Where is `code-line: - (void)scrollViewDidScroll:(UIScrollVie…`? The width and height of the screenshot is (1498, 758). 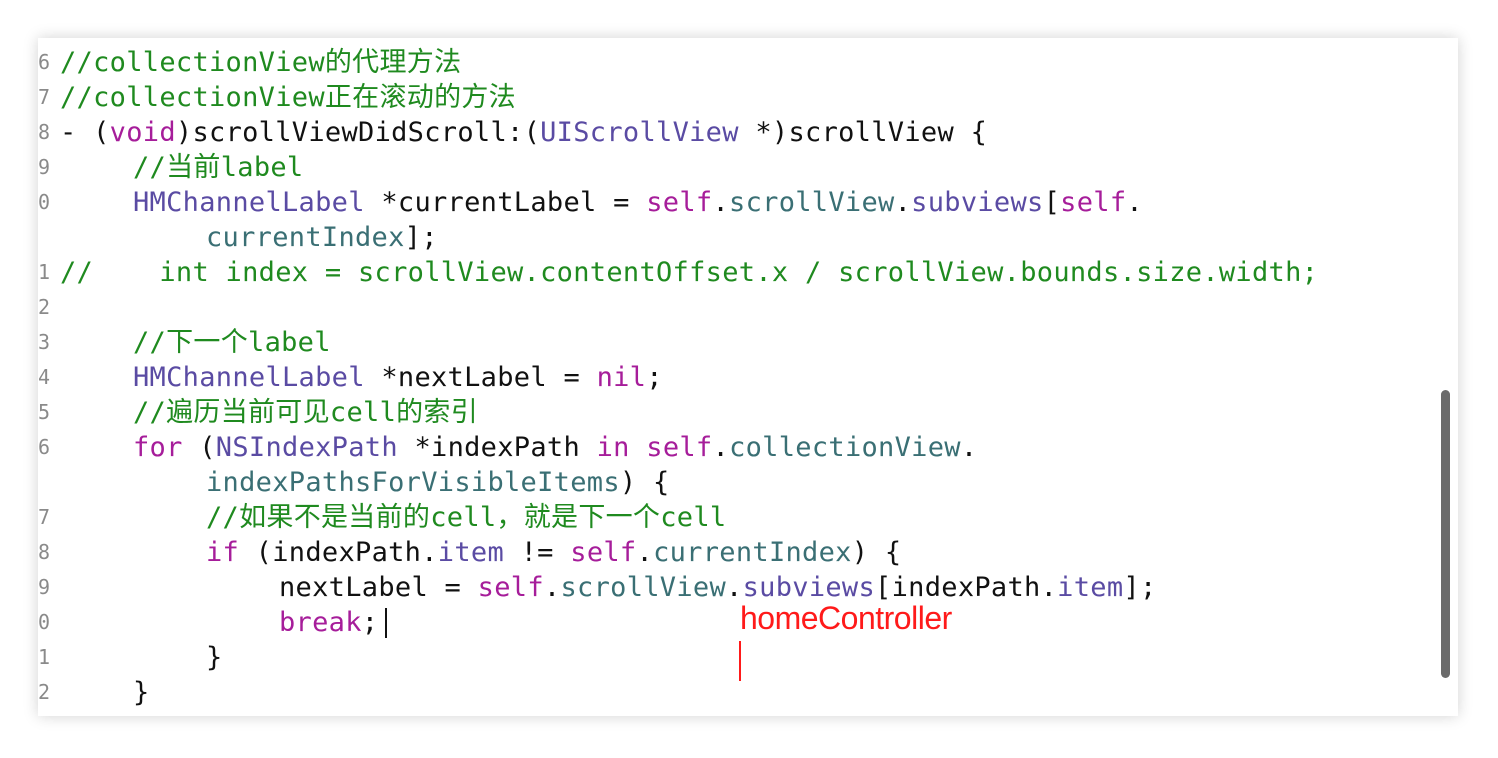 code-line: - (void)scrollViewDidScroll:(UIScrollVie… is located at coordinates (523, 132).